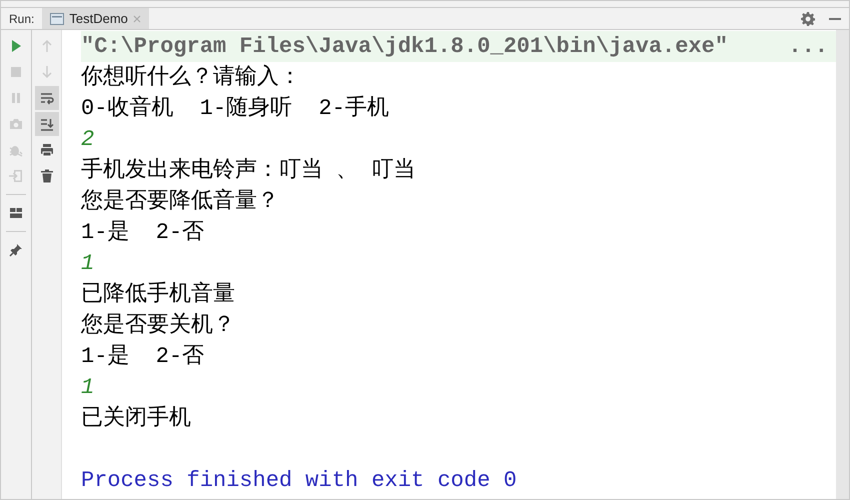  What do you see at coordinates (16, 250) in the screenshot?
I see `pin-icon` at bounding box center [16, 250].